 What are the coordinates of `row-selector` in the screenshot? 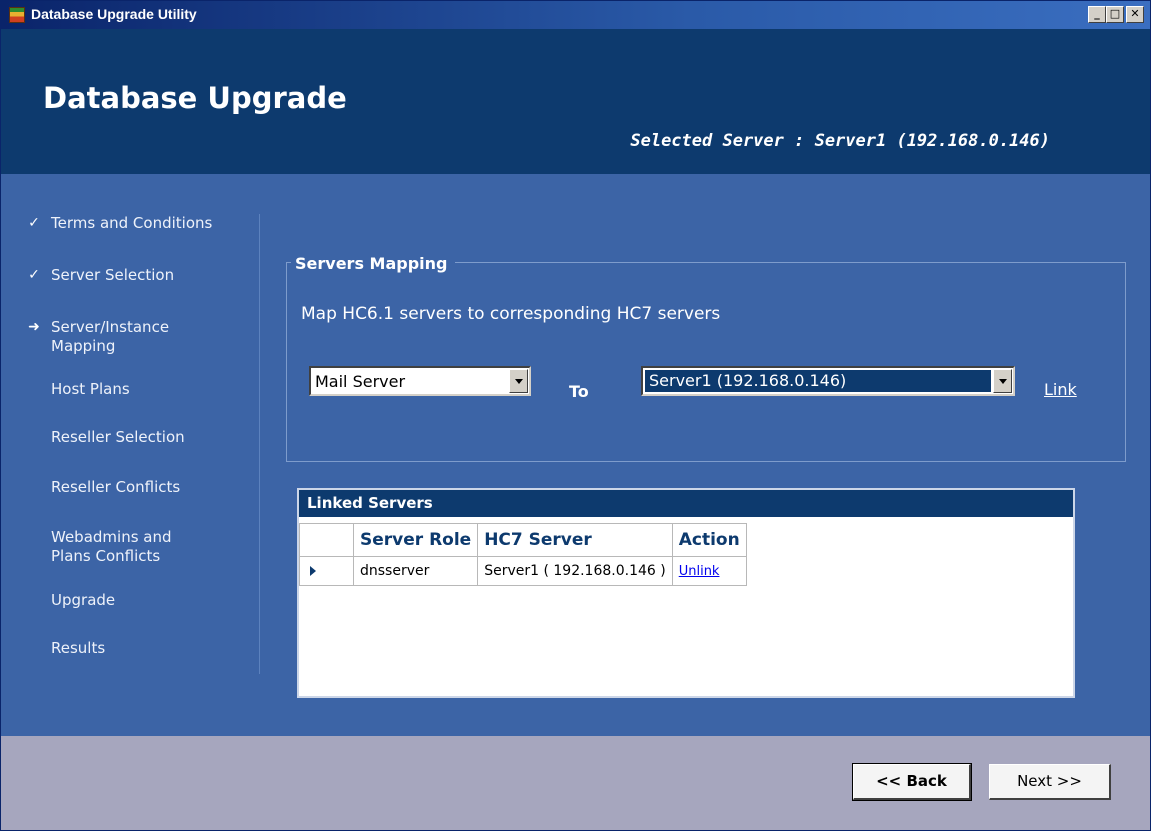 It's located at (326, 571).